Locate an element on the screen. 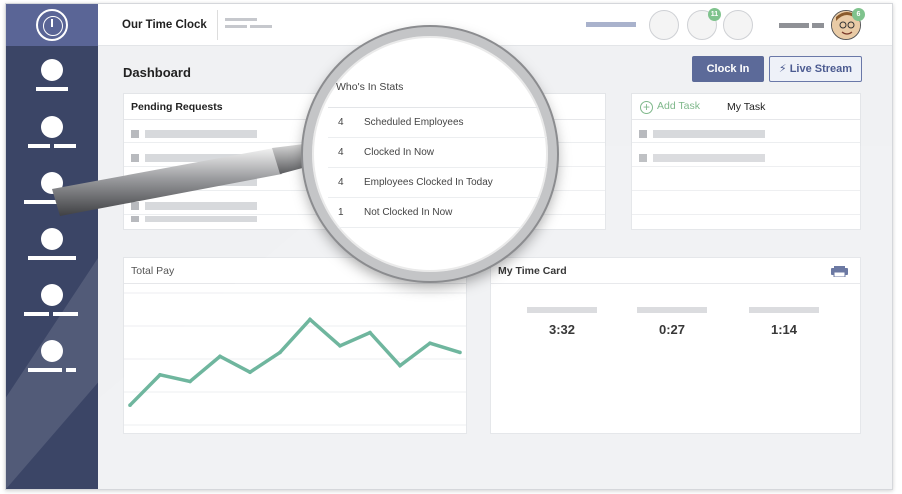 The image size is (902, 494). magnifier-handle is located at coordinates (181, 180).